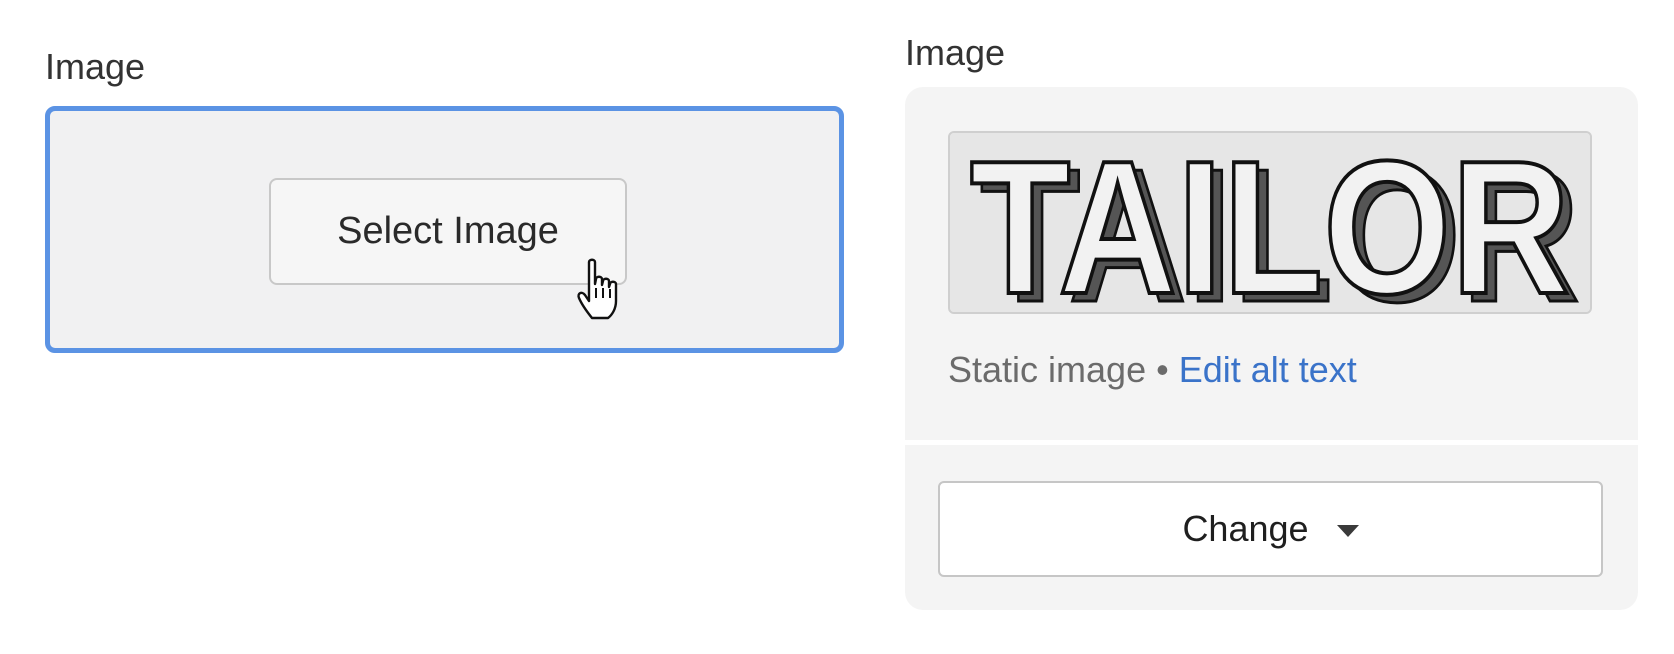 The width and height of the screenshot is (1674, 654). Describe the element at coordinates (955, 52) in the screenshot. I see `image-field-label-filled: Image` at that location.